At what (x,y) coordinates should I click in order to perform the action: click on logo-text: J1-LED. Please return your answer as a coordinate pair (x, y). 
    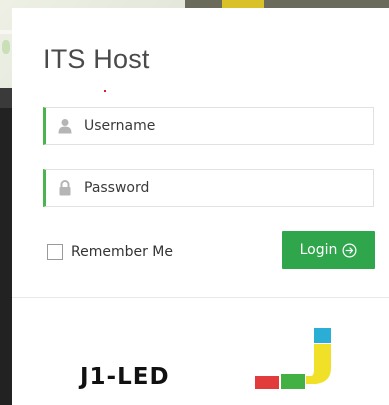
    Looking at the image, I should click on (125, 377).